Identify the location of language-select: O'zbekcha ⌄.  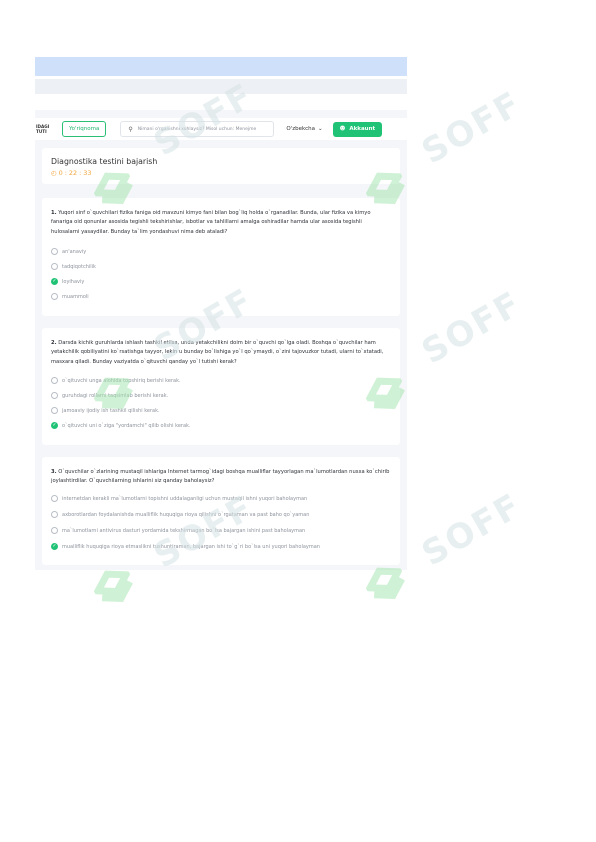
(304, 129).